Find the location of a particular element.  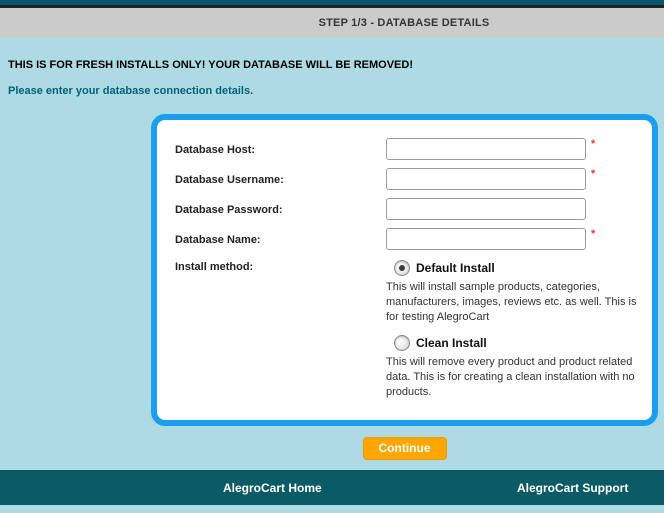

page-title: STEP 1/3 - DATABASE DETAILS is located at coordinates (332, 23).